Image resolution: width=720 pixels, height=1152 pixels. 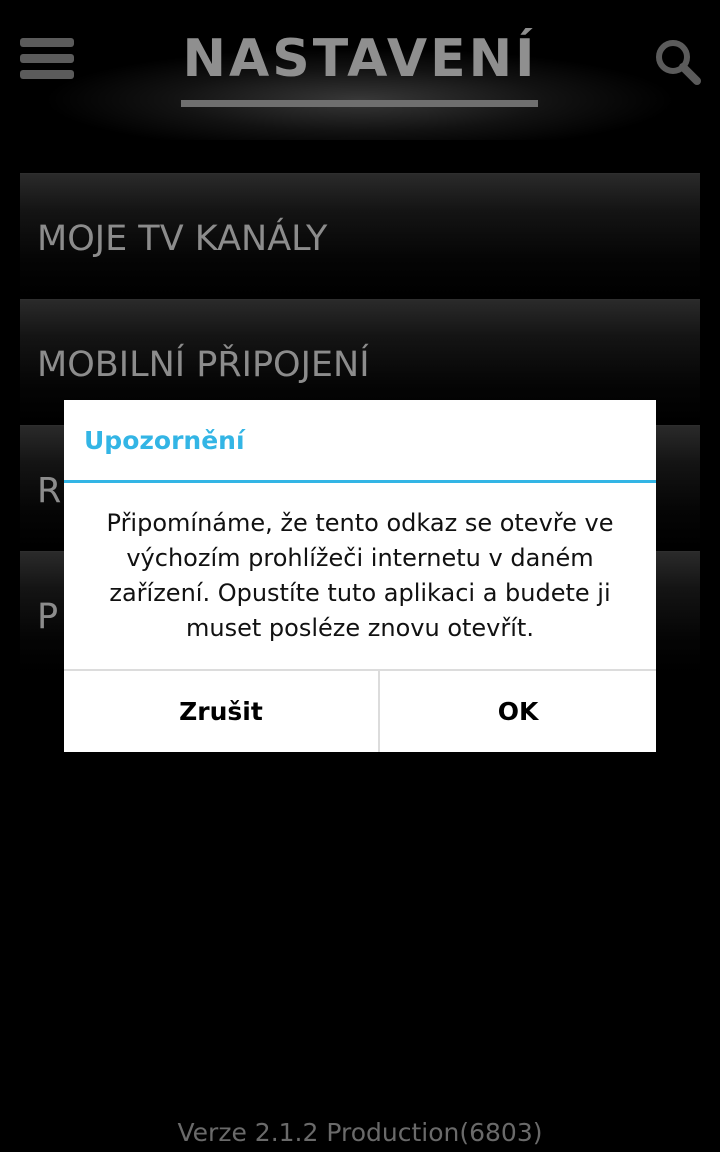 What do you see at coordinates (678, 62) in the screenshot?
I see `search-icon` at bounding box center [678, 62].